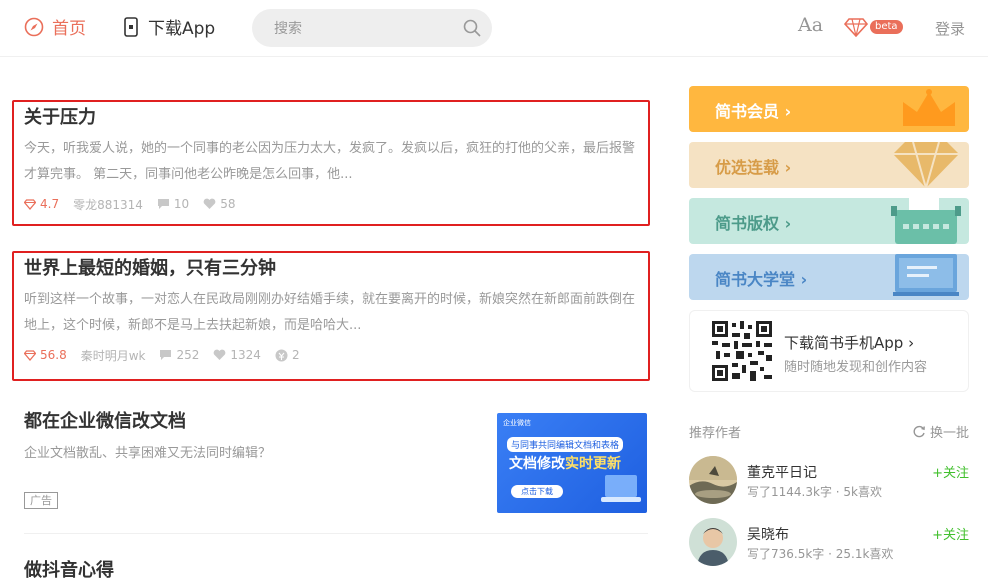 The image size is (988, 582). I want to click on compass-icon, so click(34, 26).